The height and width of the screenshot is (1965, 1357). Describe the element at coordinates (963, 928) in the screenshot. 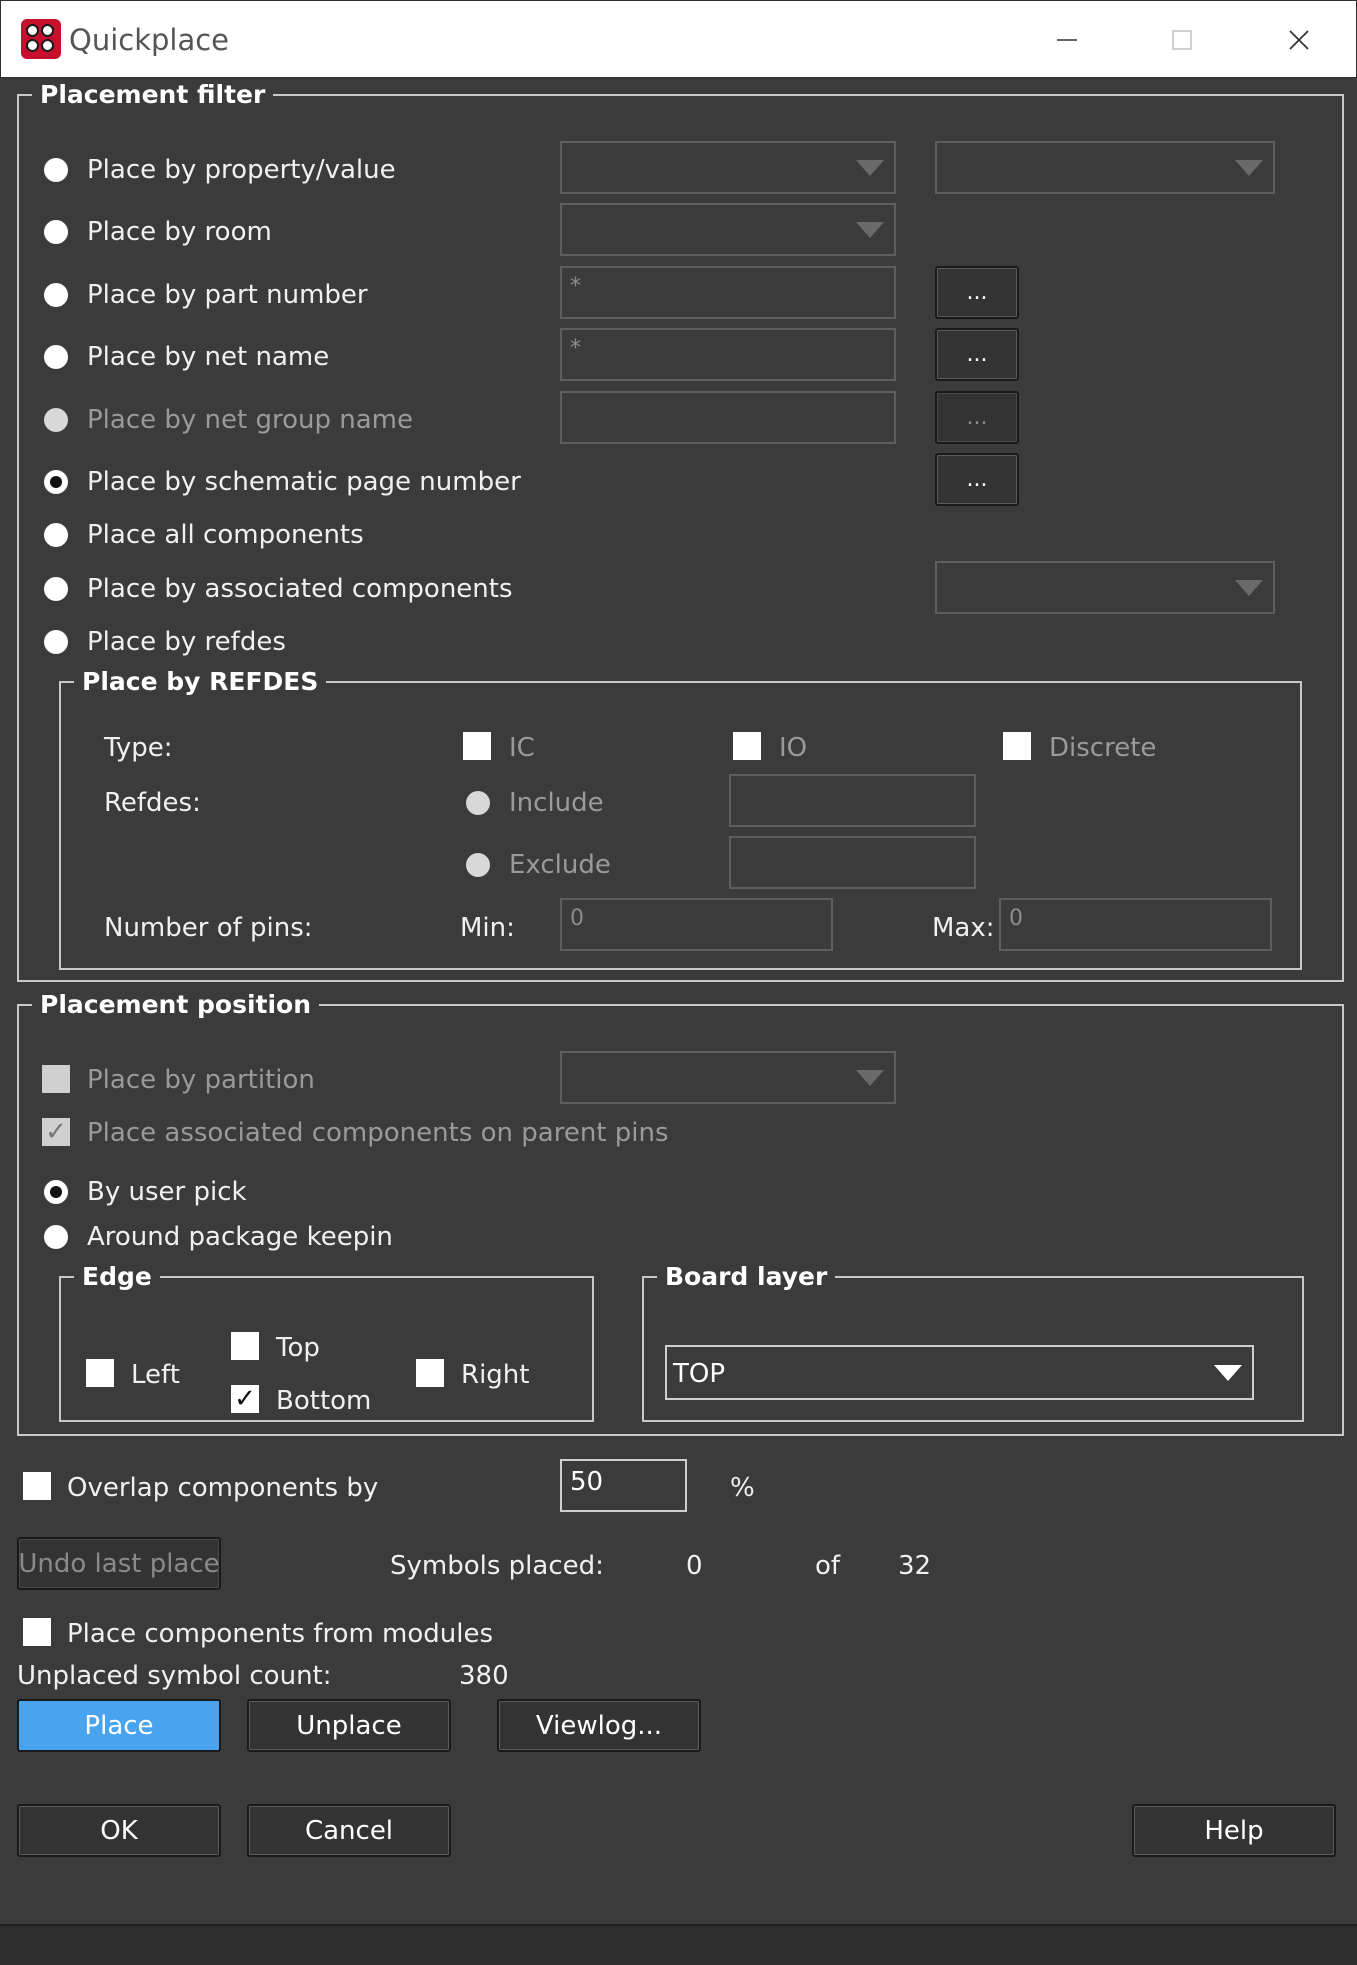

I see `max-label: Max:` at that location.